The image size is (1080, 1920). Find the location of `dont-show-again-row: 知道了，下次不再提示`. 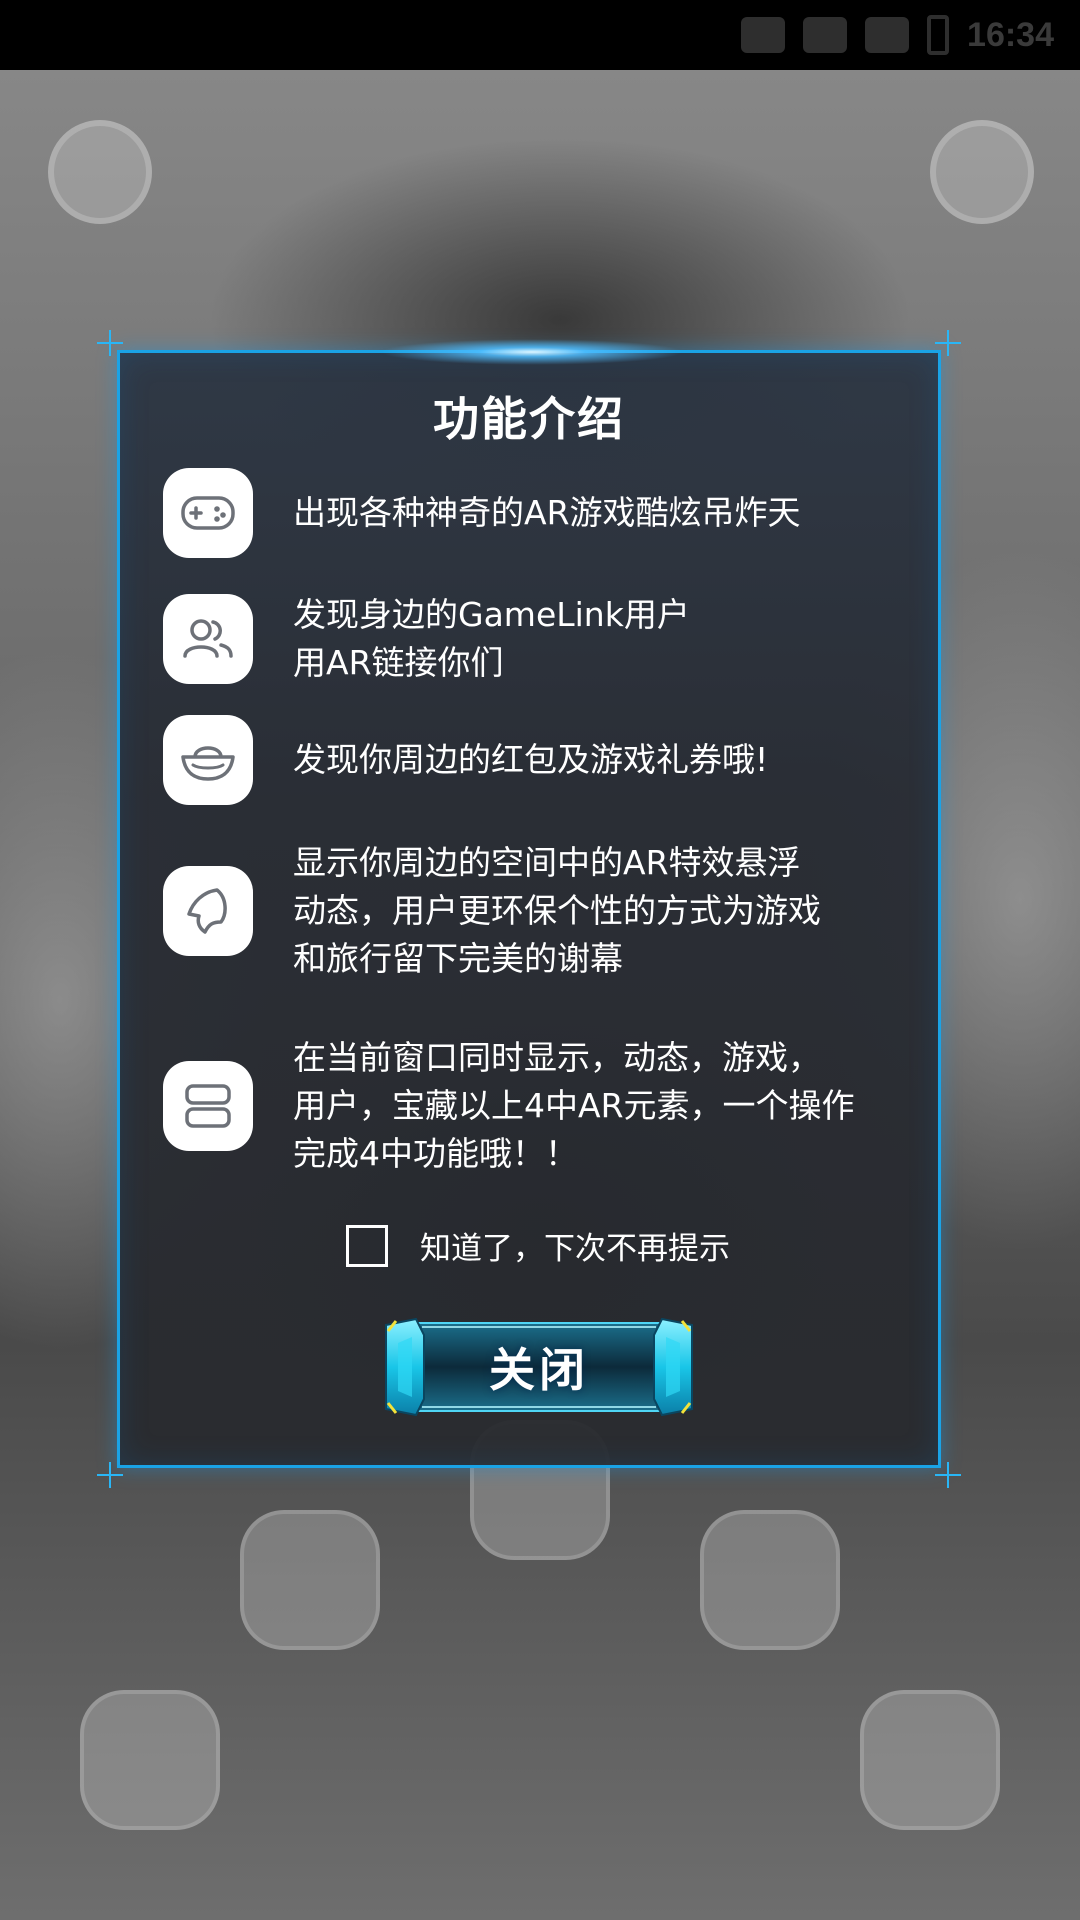

dont-show-again-row: 知道了，下次不再提示 is located at coordinates (538, 1245).